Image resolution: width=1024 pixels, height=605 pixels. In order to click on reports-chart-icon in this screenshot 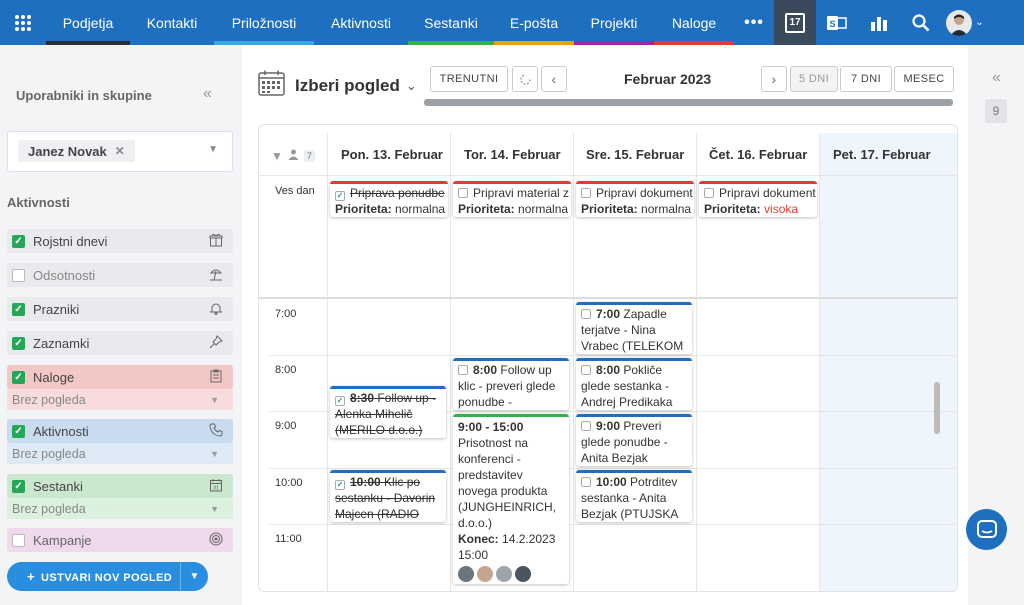, I will do `click(879, 22)`.